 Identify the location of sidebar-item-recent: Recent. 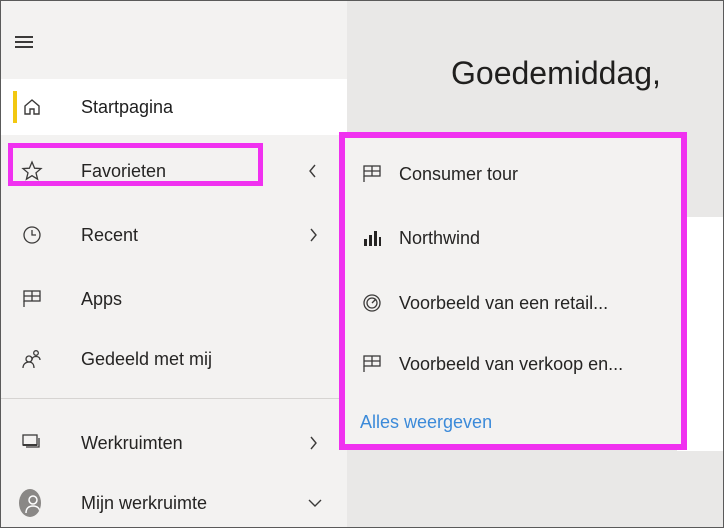
(174, 235).